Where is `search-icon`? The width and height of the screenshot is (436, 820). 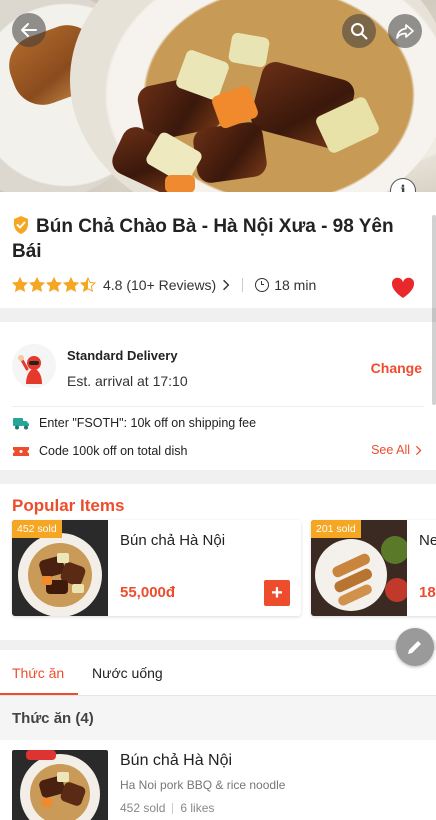 search-icon is located at coordinates (359, 31).